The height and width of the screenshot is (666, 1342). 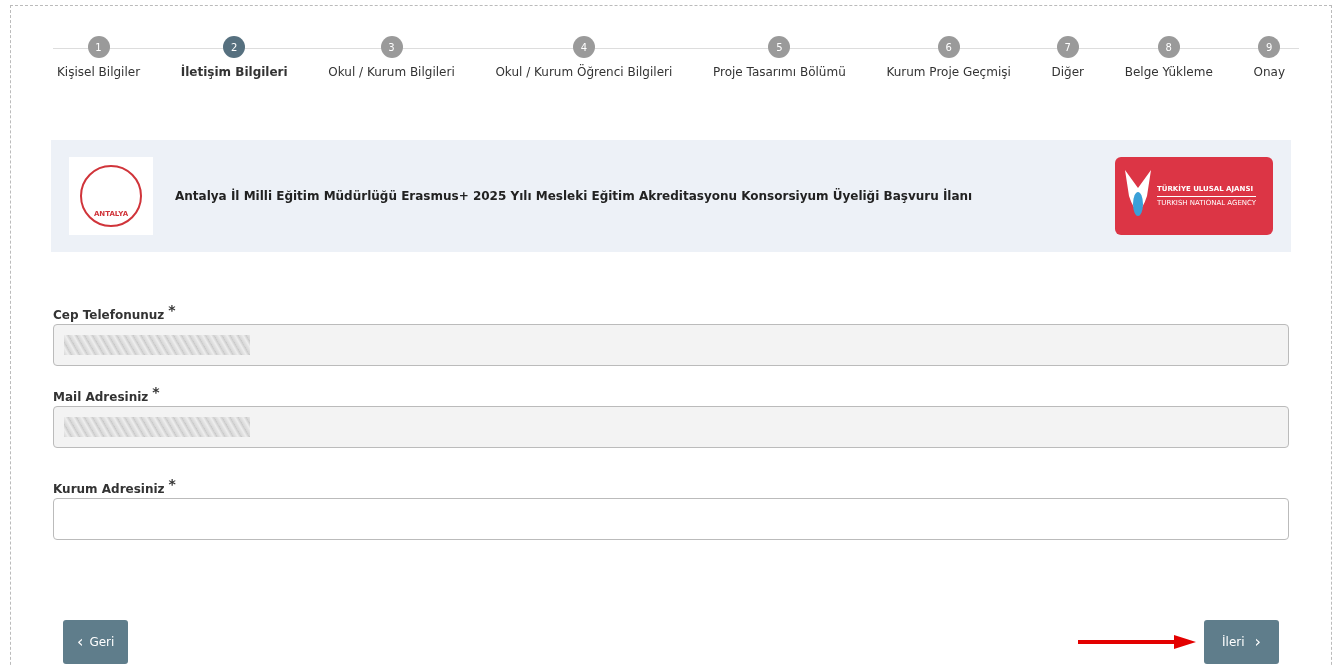 I want to click on step-label: Okul / Kurum Bilgileri, so click(x=391, y=72).